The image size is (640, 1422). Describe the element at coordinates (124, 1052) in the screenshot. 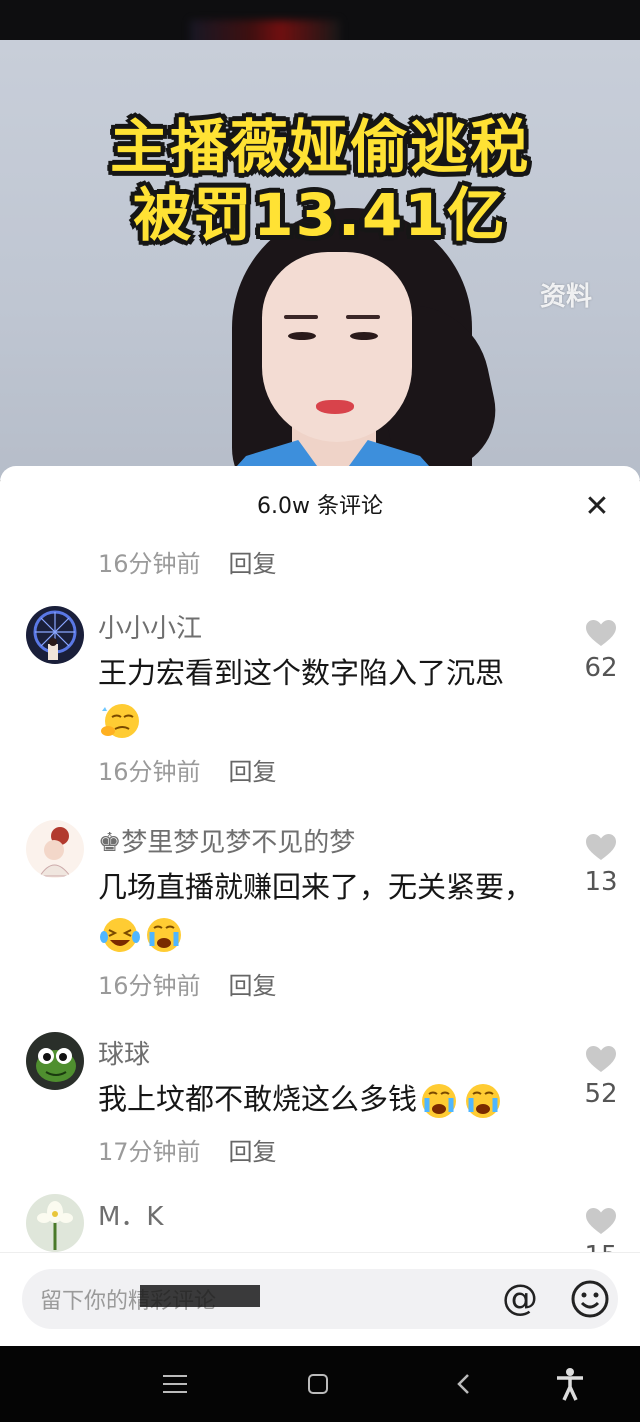

I see `username: 球球` at that location.